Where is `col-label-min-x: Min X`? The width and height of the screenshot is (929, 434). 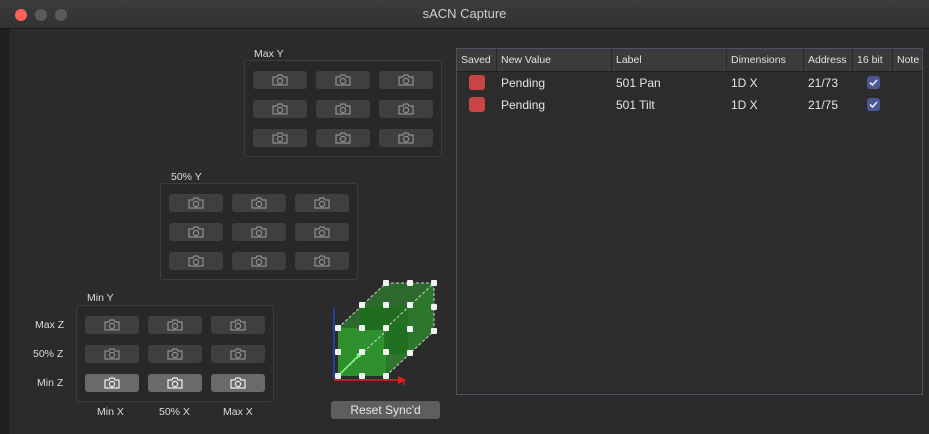
col-label-min-x: Min X is located at coordinates (110, 412).